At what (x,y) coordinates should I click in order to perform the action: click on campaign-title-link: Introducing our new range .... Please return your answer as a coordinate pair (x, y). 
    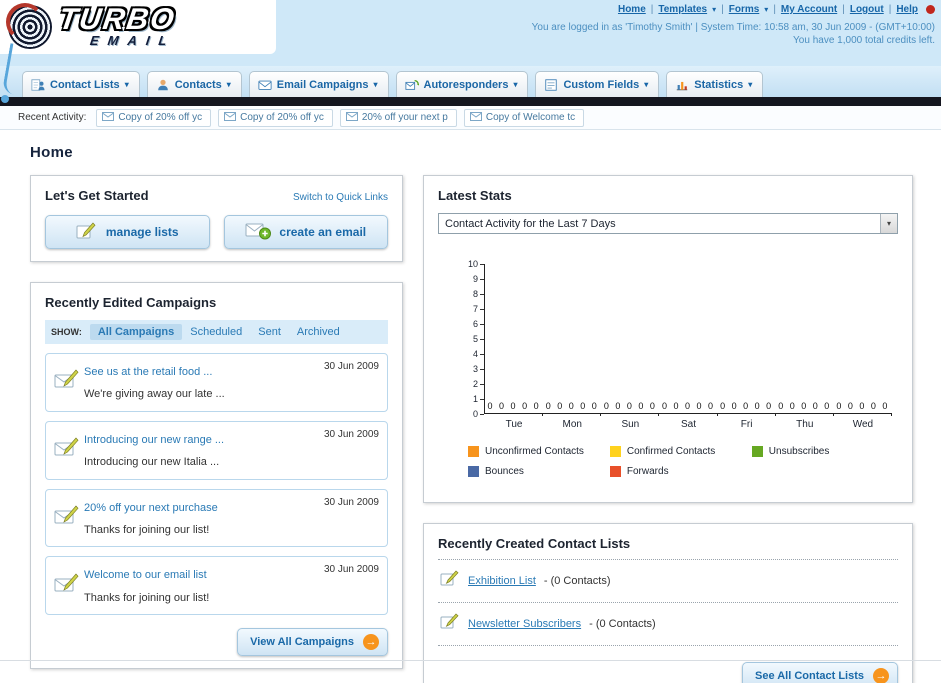
    Looking at the image, I should click on (154, 440).